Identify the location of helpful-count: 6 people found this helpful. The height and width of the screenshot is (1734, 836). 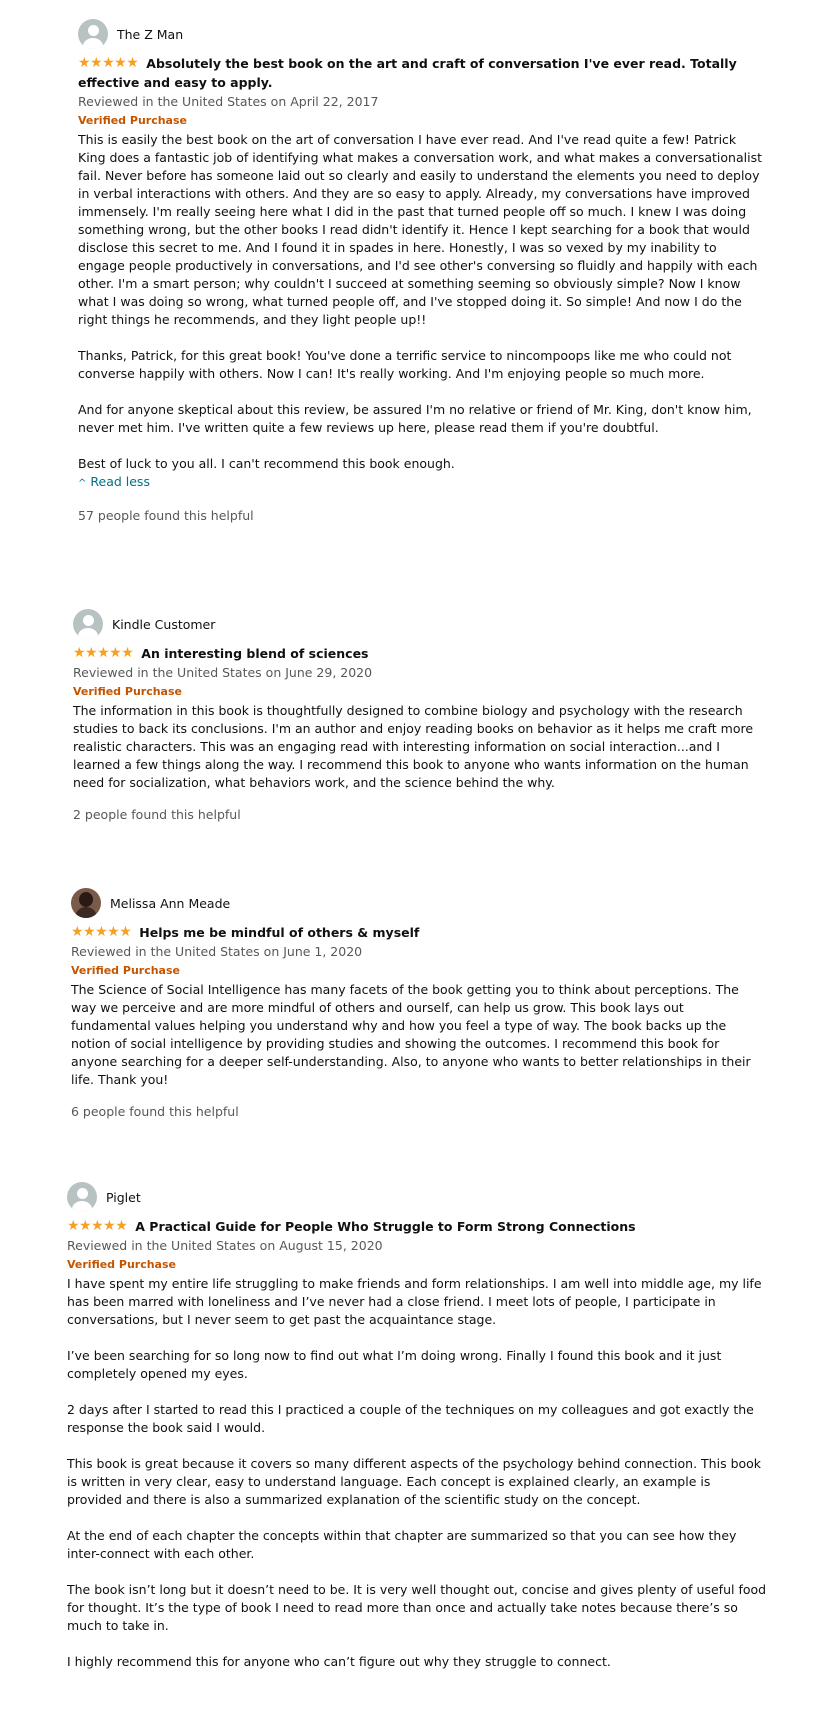
(155, 1111).